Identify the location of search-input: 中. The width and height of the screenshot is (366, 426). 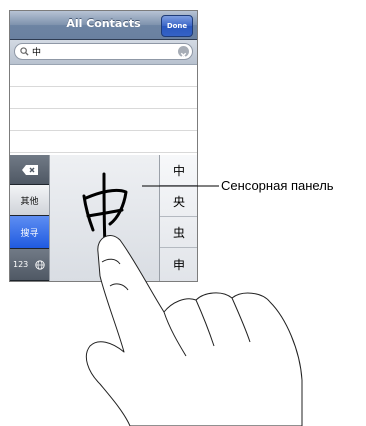
(103, 51).